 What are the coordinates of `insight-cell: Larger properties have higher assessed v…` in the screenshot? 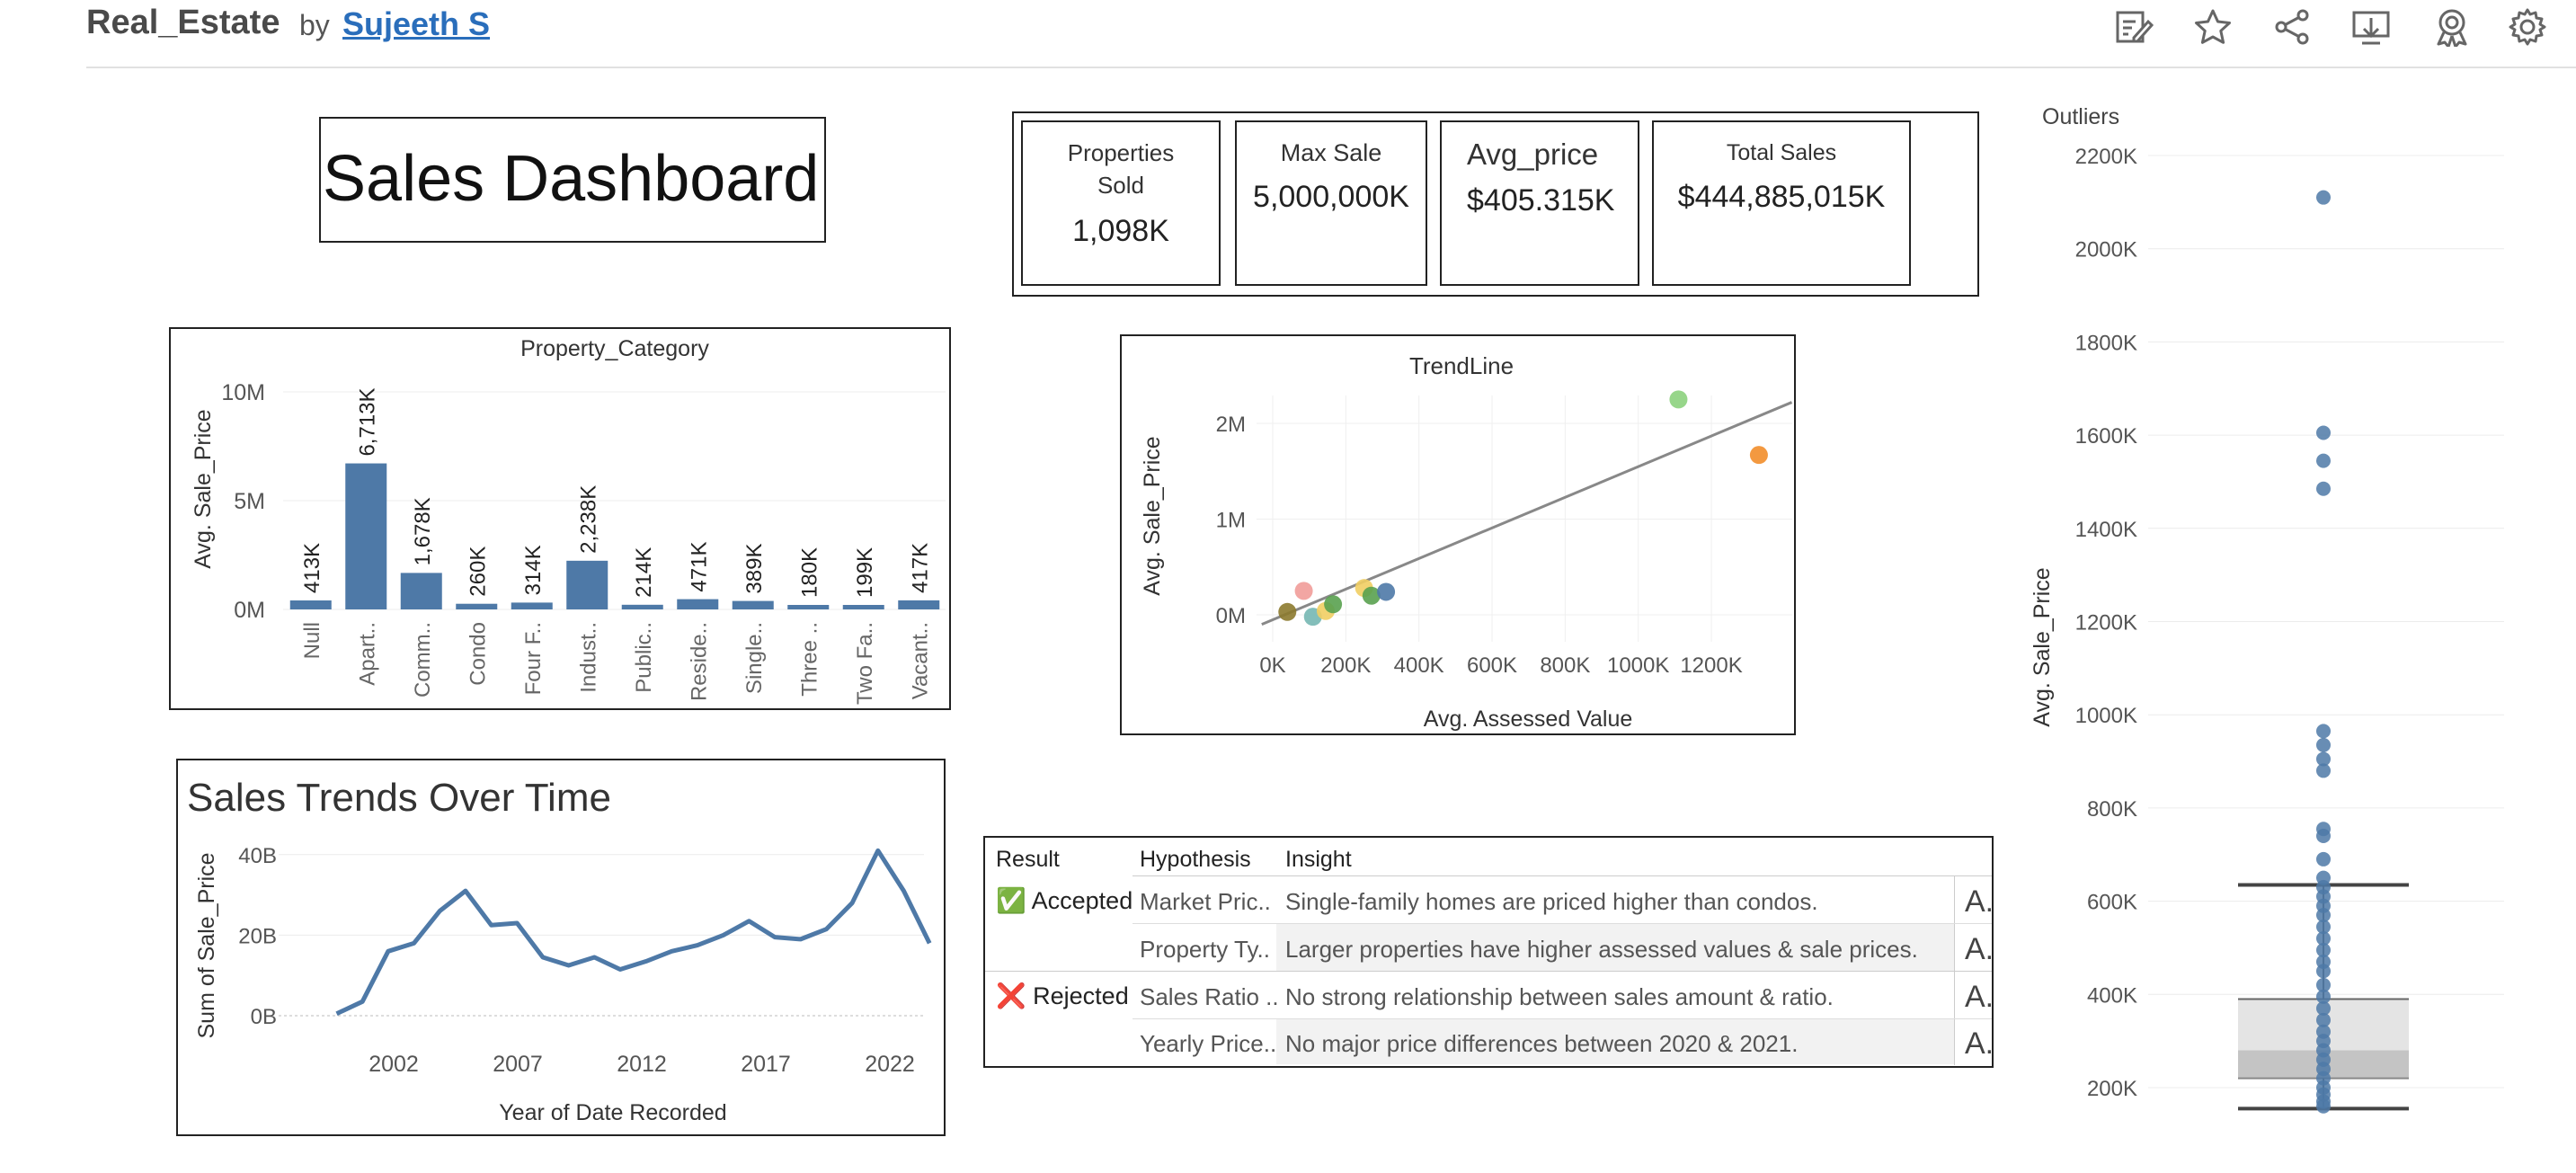 It's located at (1601, 949).